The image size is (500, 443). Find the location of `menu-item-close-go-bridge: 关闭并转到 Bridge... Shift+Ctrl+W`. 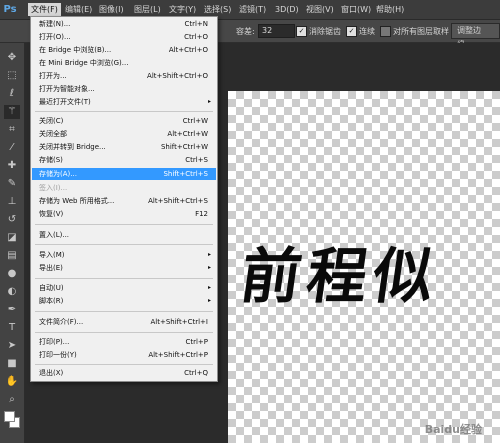

menu-item-close-go-bridge: 关闭并转到 Bridge... Shift+Ctrl+W is located at coordinates (124, 147).